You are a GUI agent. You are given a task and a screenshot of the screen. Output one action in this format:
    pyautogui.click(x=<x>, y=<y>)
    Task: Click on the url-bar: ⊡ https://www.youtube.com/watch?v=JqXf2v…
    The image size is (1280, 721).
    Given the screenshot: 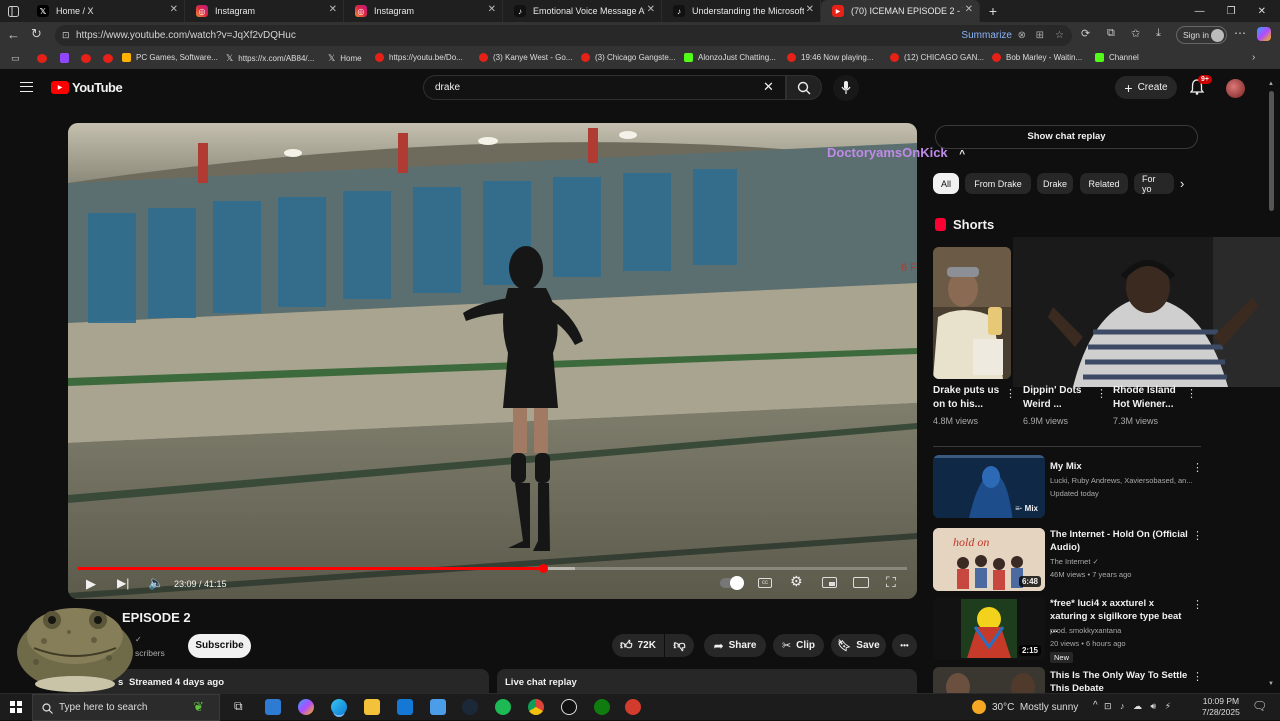 What is the action you would take?
    pyautogui.click(x=563, y=35)
    